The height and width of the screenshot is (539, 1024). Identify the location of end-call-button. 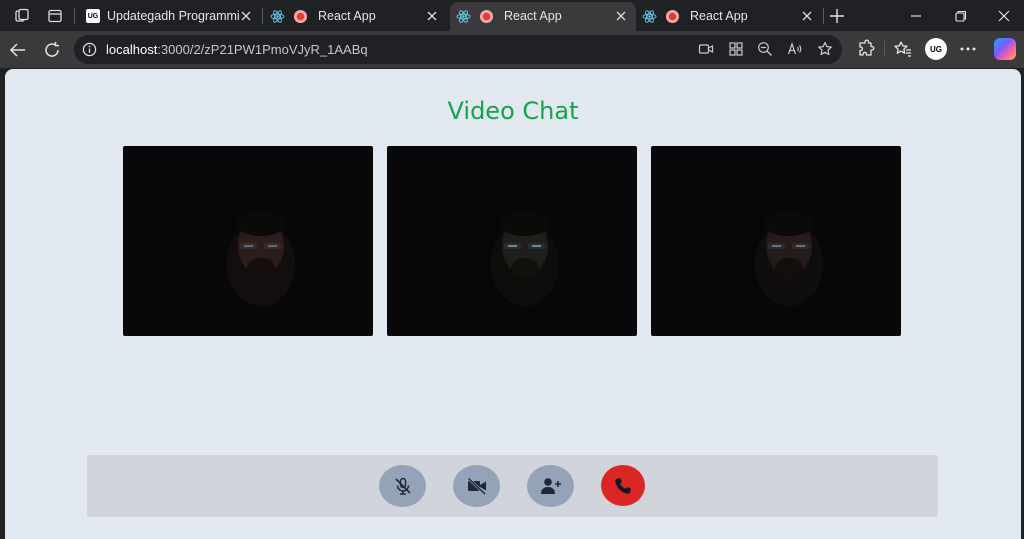
(623, 485).